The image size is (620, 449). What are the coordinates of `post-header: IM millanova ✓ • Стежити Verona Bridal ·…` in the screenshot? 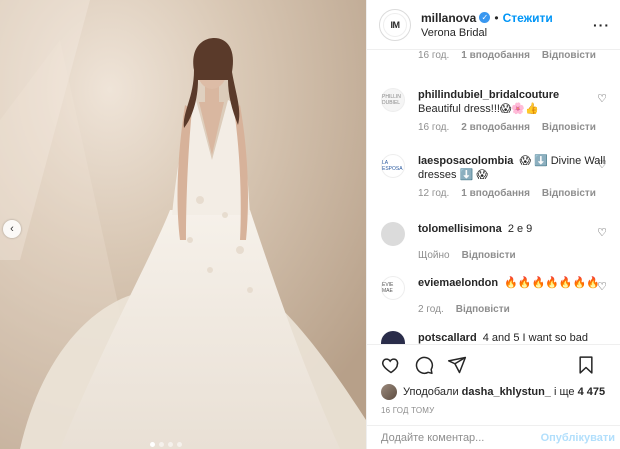 It's located at (493, 25).